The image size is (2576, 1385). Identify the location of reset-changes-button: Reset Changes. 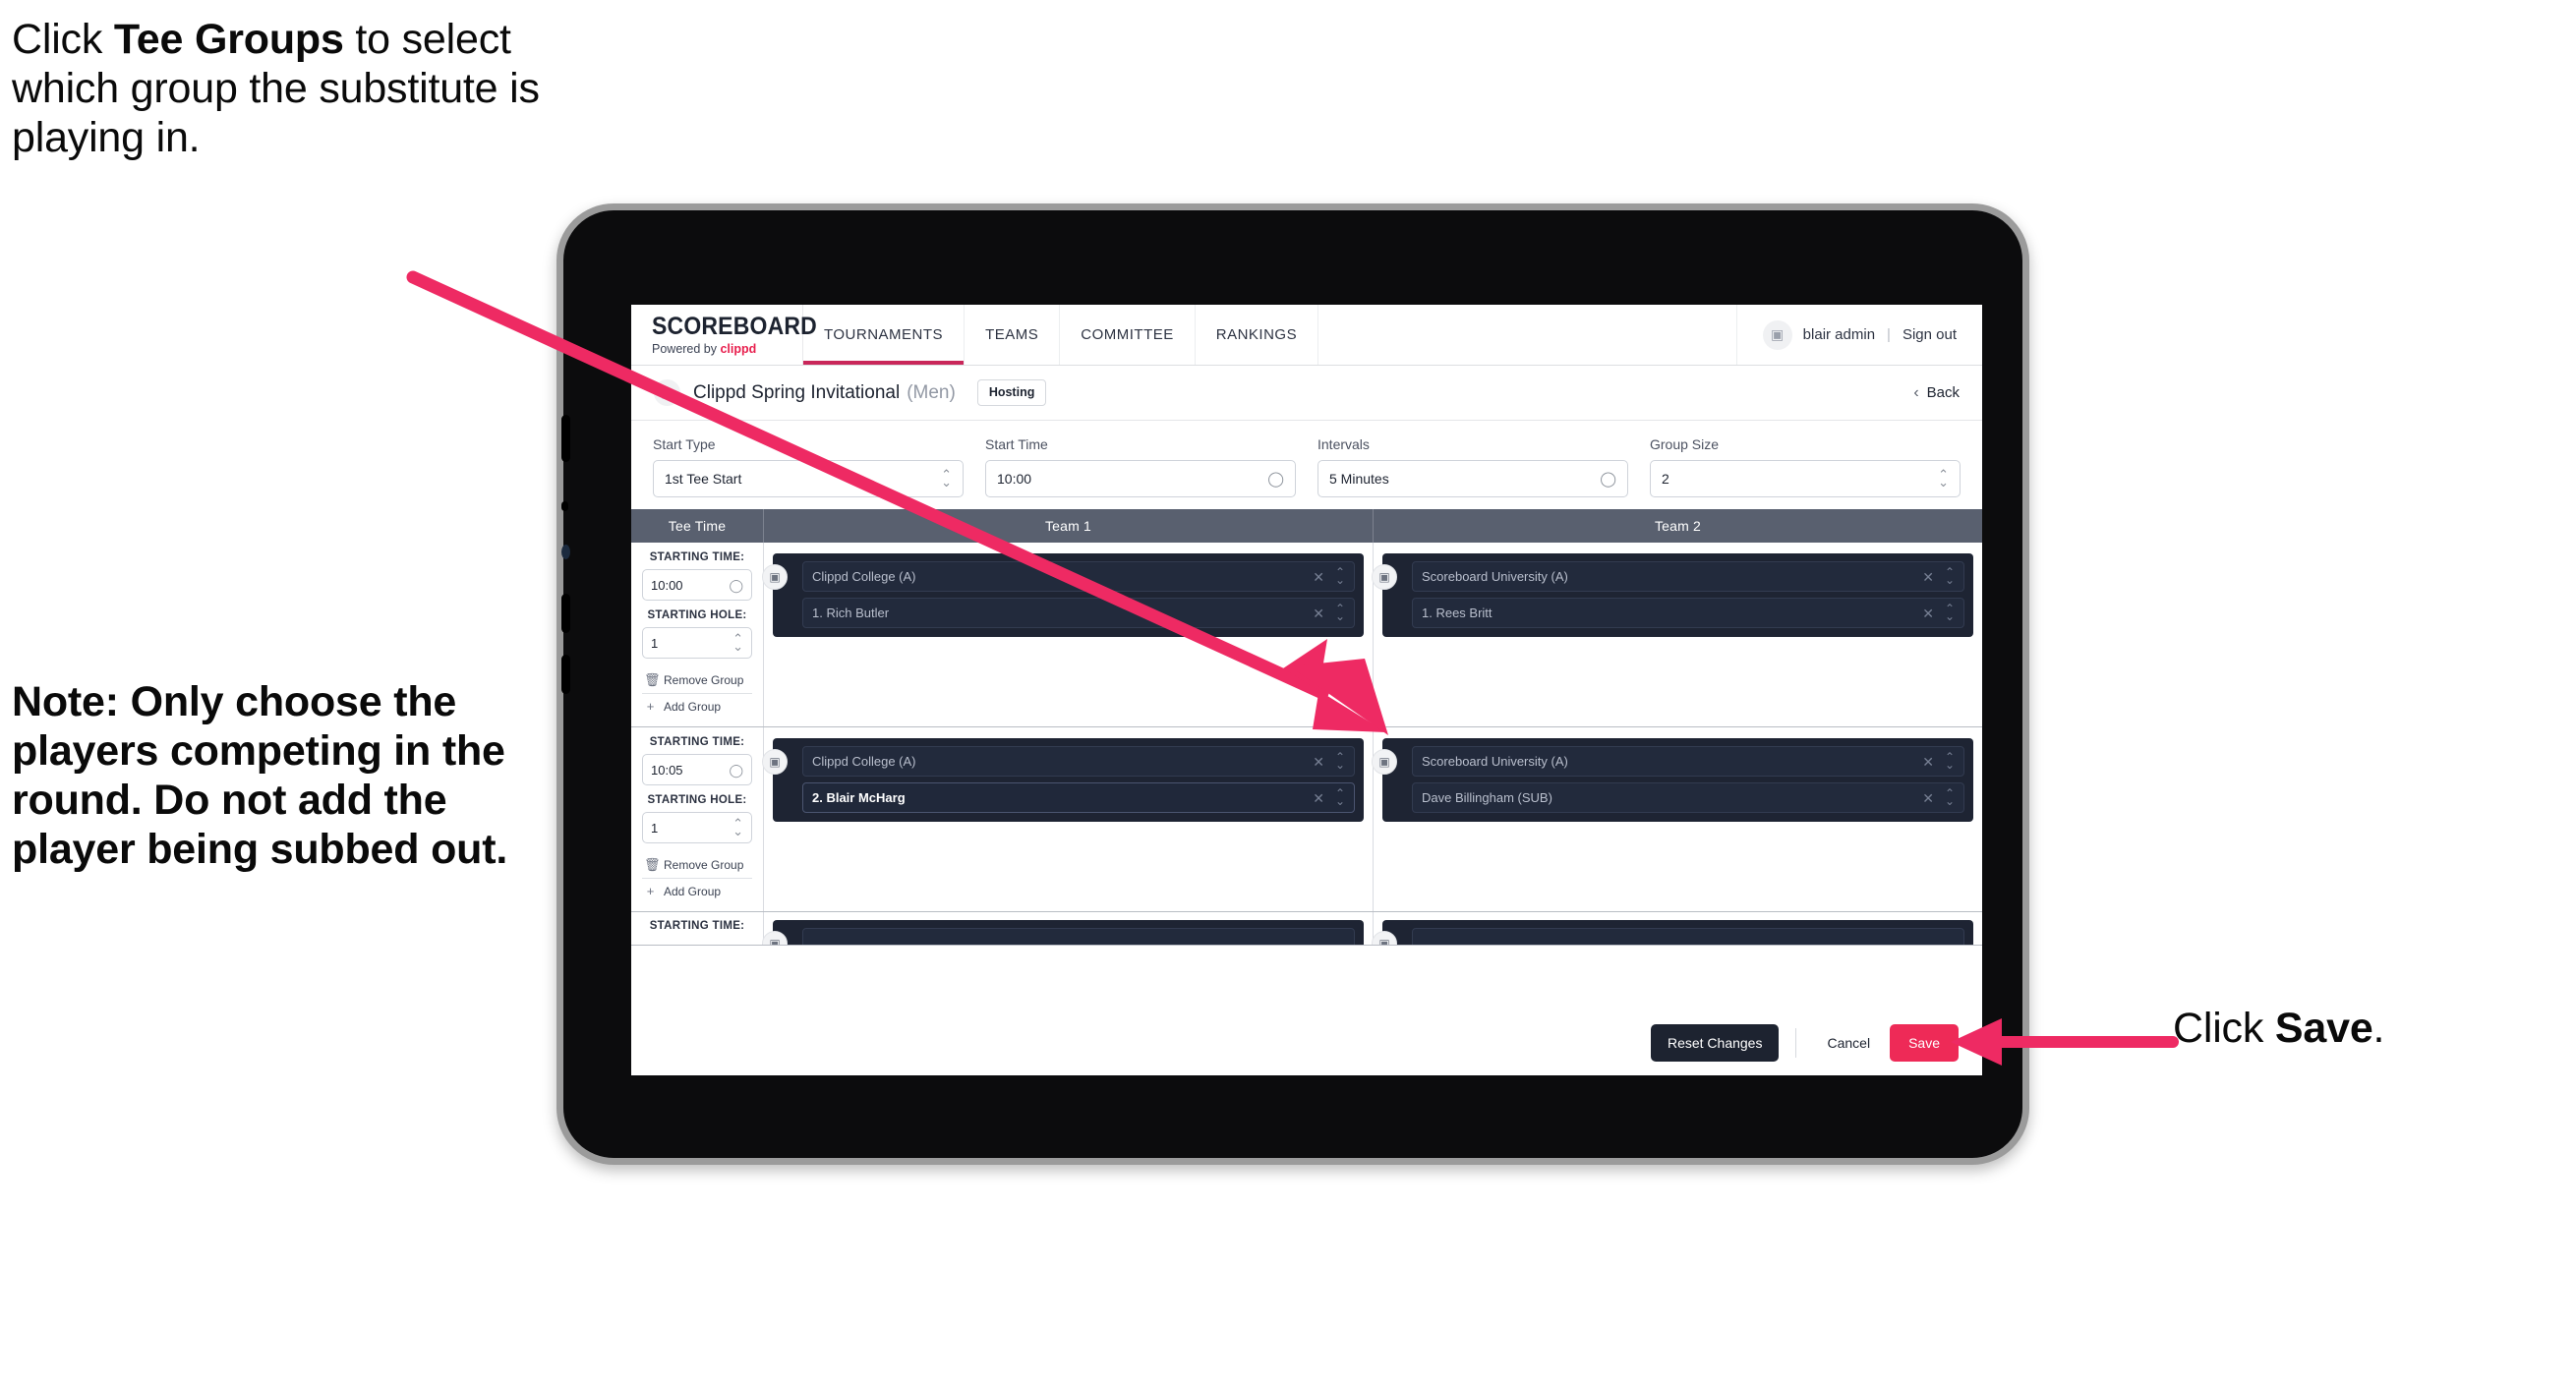
(1715, 1043).